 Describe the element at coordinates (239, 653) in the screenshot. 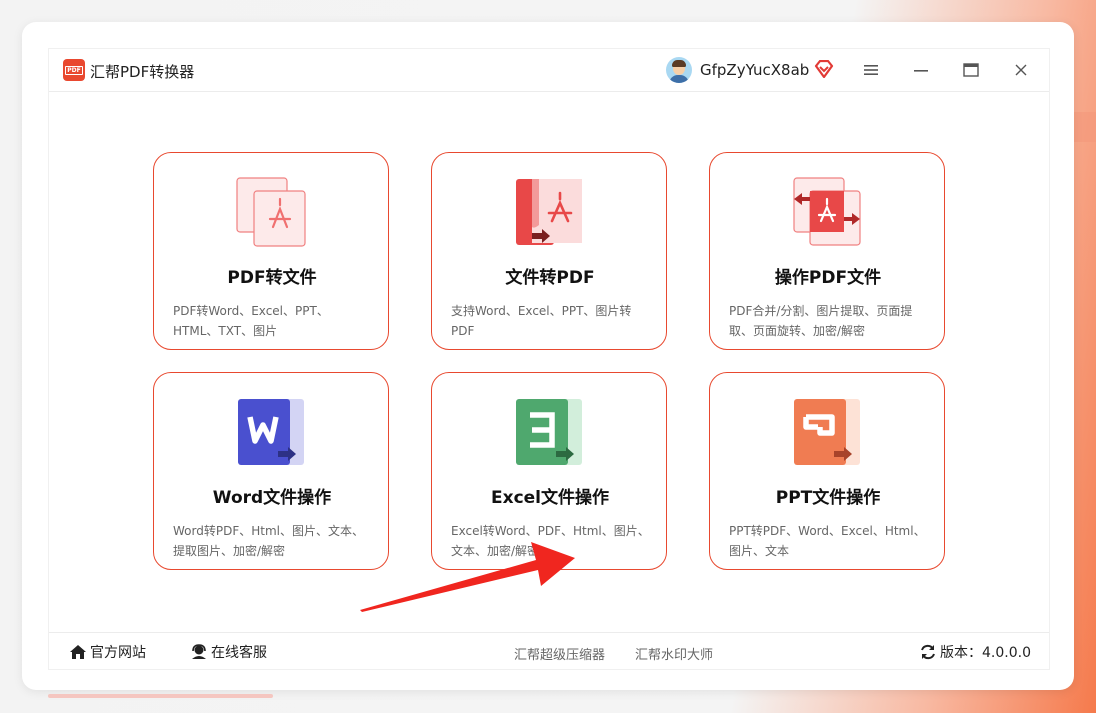

I see `online-support-label: 在线客服` at that location.